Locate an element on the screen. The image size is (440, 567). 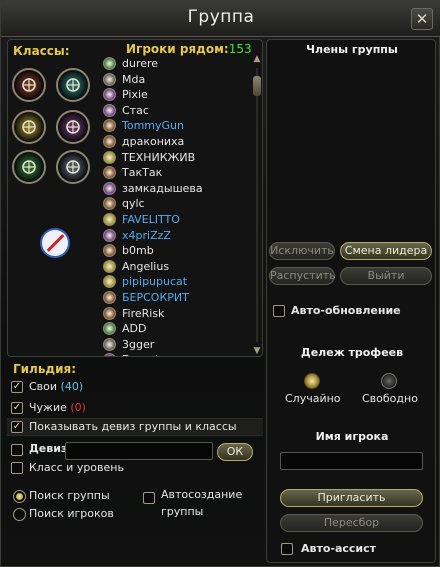
search-players-radio is located at coordinates (19, 514).